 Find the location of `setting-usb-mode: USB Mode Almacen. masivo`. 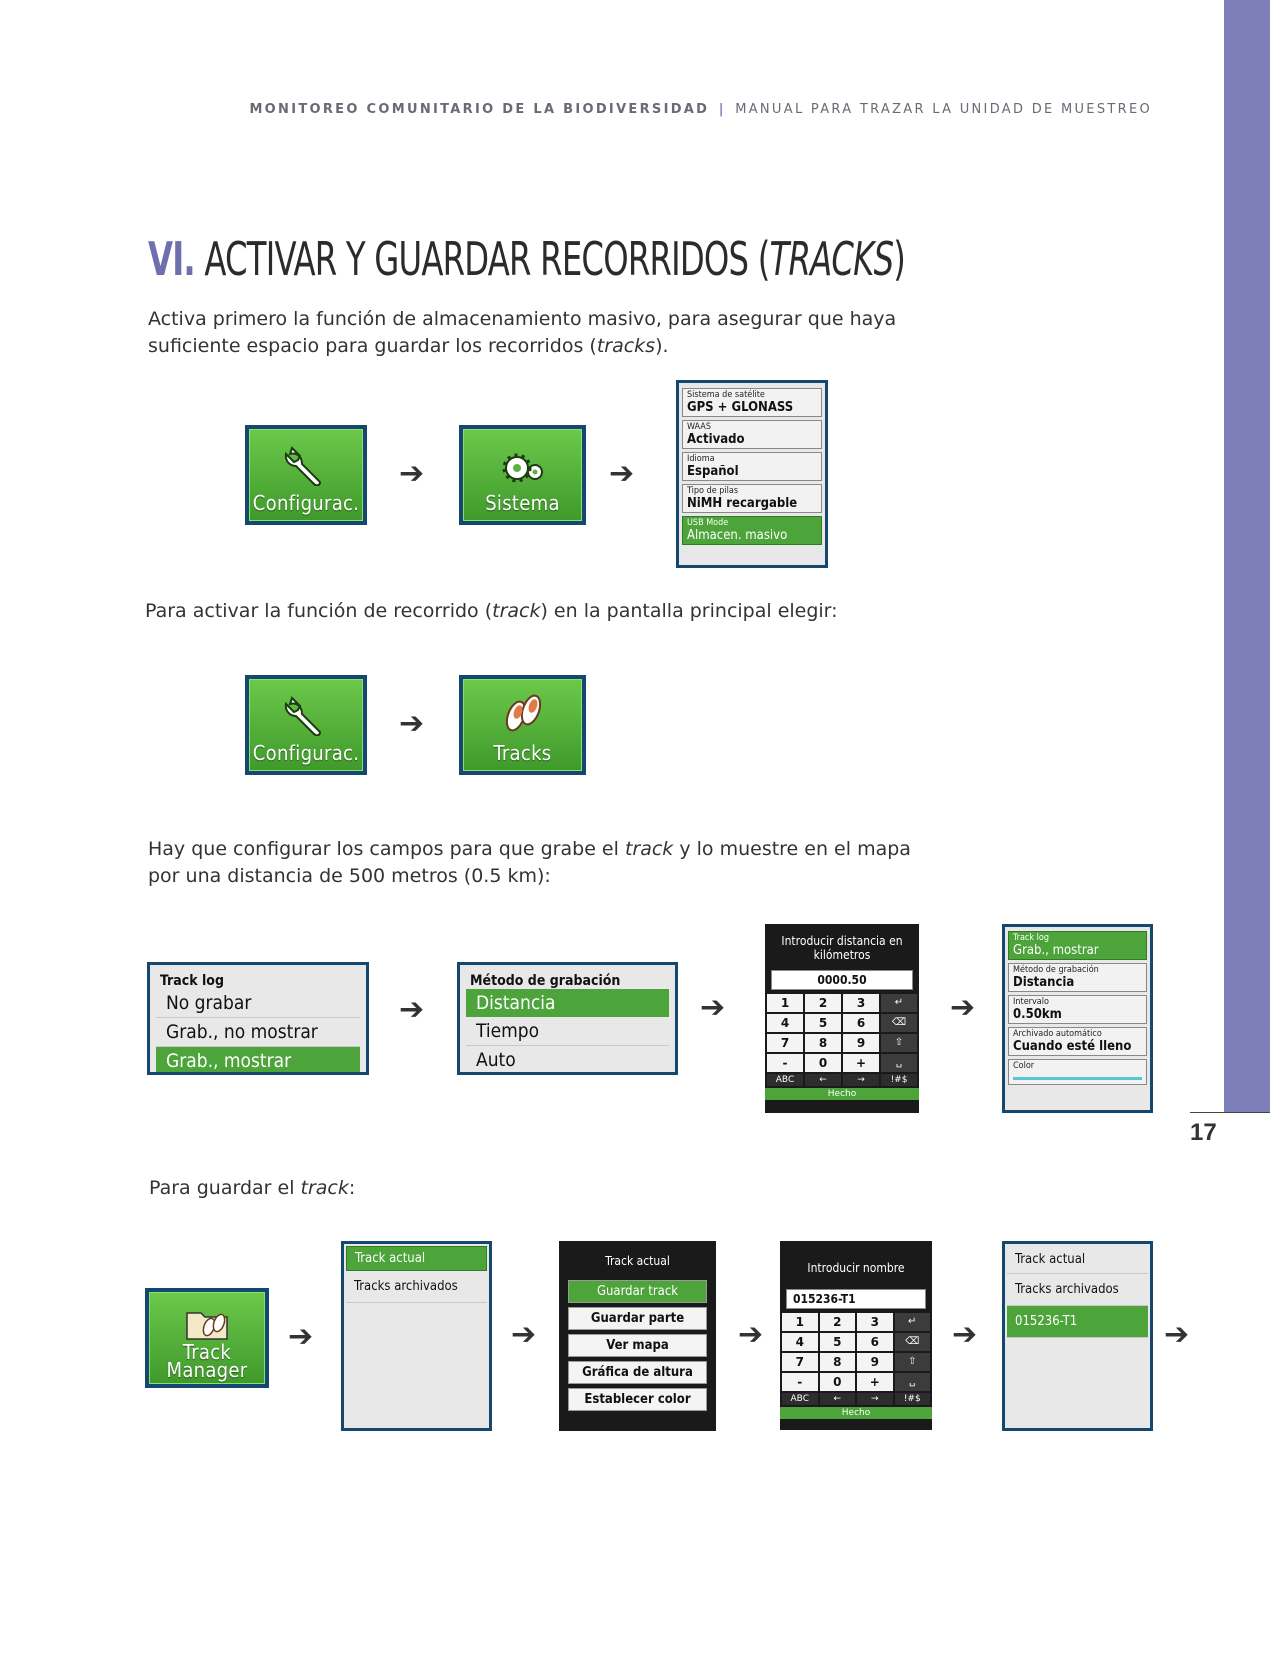

setting-usb-mode: USB Mode Almacen. masivo is located at coordinates (752, 530).